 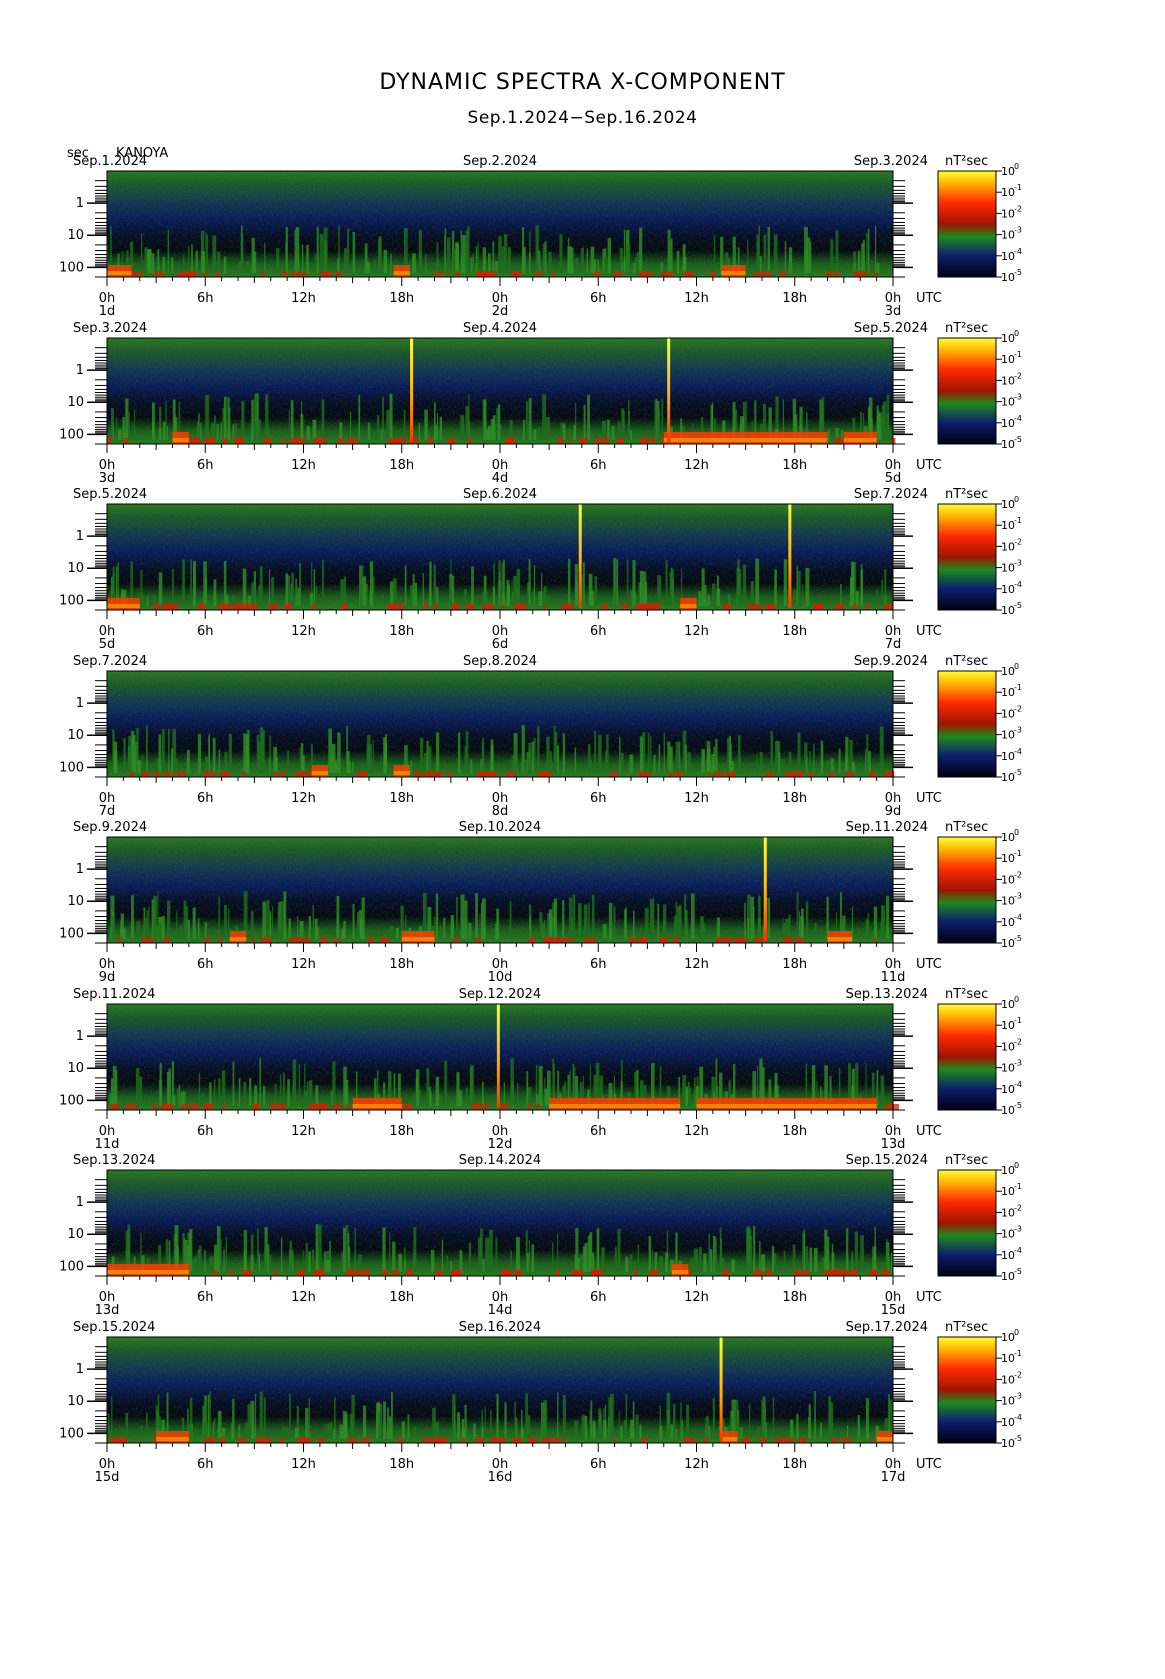 What do you see at coordinates (107, 311) in the screenshot?
I see `day-label: 1d` at bounding box center [107, 311].